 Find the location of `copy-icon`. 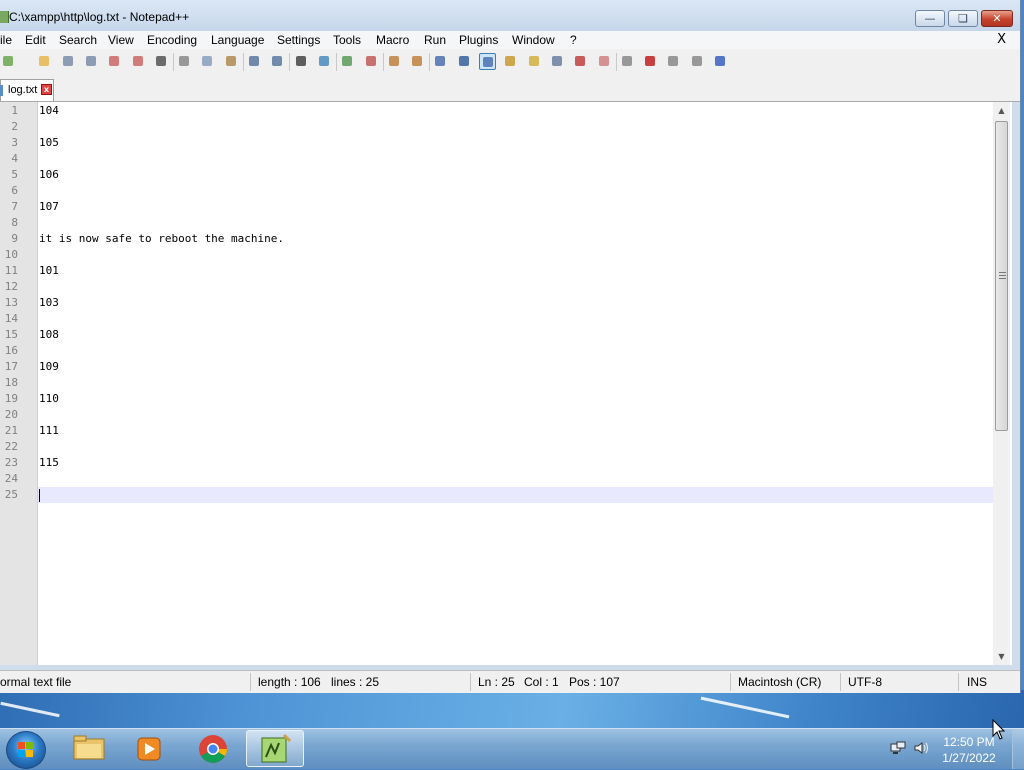

copy-icon is located at coordinates (207, 61).